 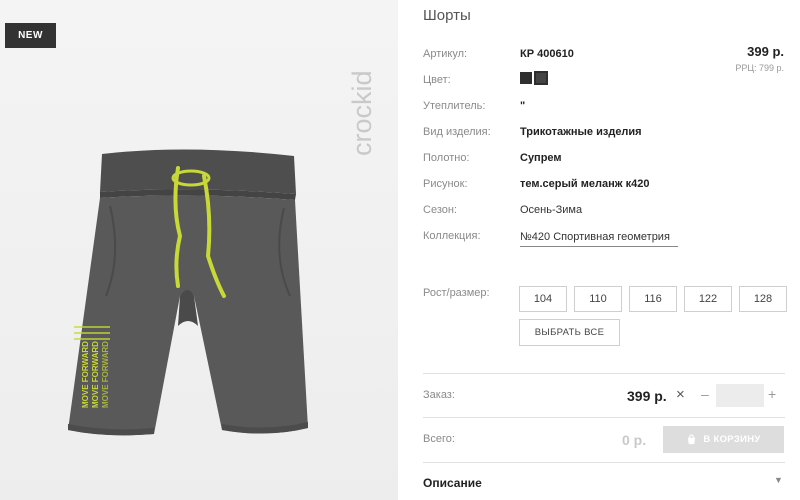 What do you see at coordinates (445, 184) in the screenshot?
I see `spec-label: Рисунок:` at bounding box center [445, 184].